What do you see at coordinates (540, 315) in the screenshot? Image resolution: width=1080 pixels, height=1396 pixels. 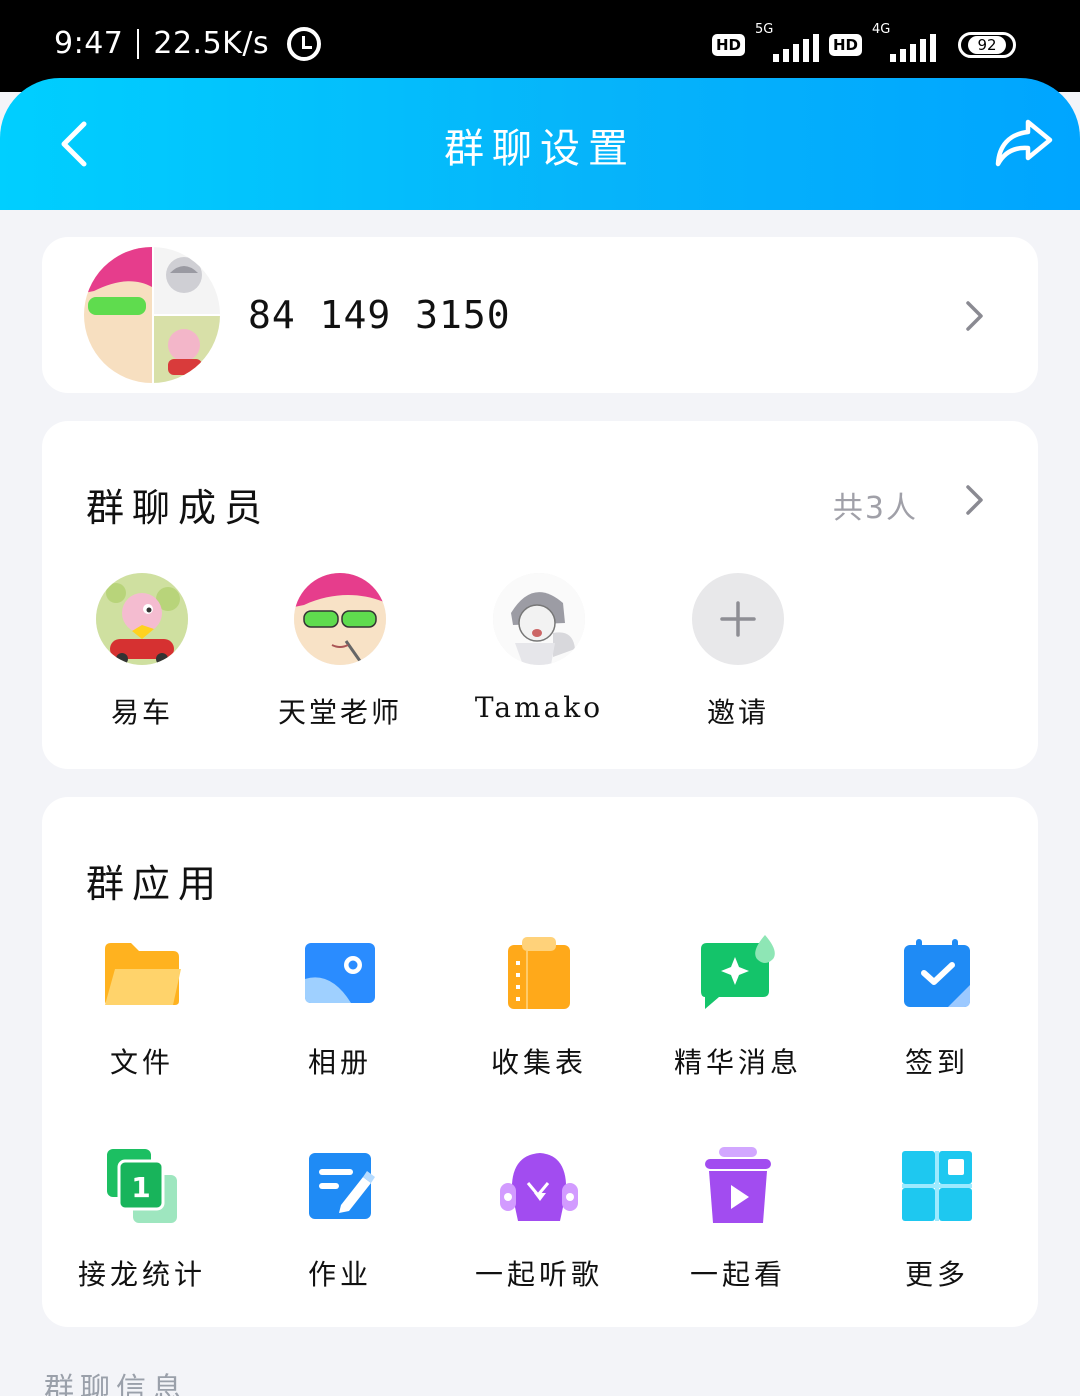 I see `group-profile-card: 84 149 3150` at bounding box center [540, 315].